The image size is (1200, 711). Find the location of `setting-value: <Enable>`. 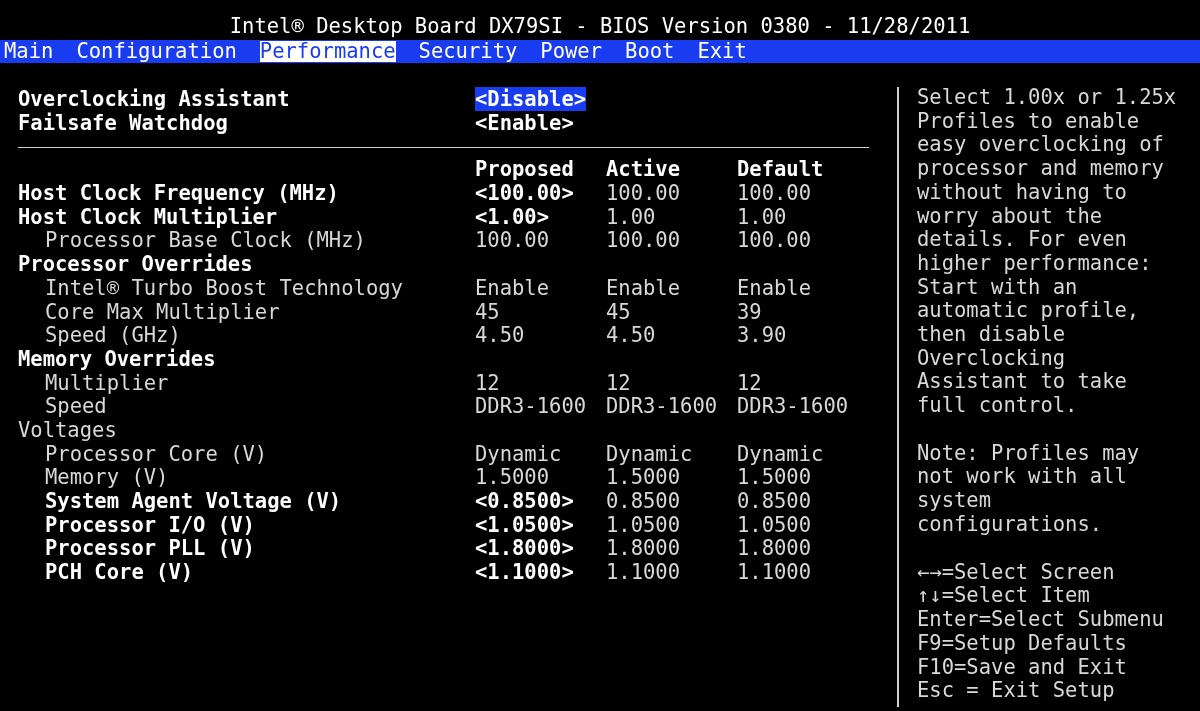

setting-value: <Enable> is located at coordinates (524, 122).